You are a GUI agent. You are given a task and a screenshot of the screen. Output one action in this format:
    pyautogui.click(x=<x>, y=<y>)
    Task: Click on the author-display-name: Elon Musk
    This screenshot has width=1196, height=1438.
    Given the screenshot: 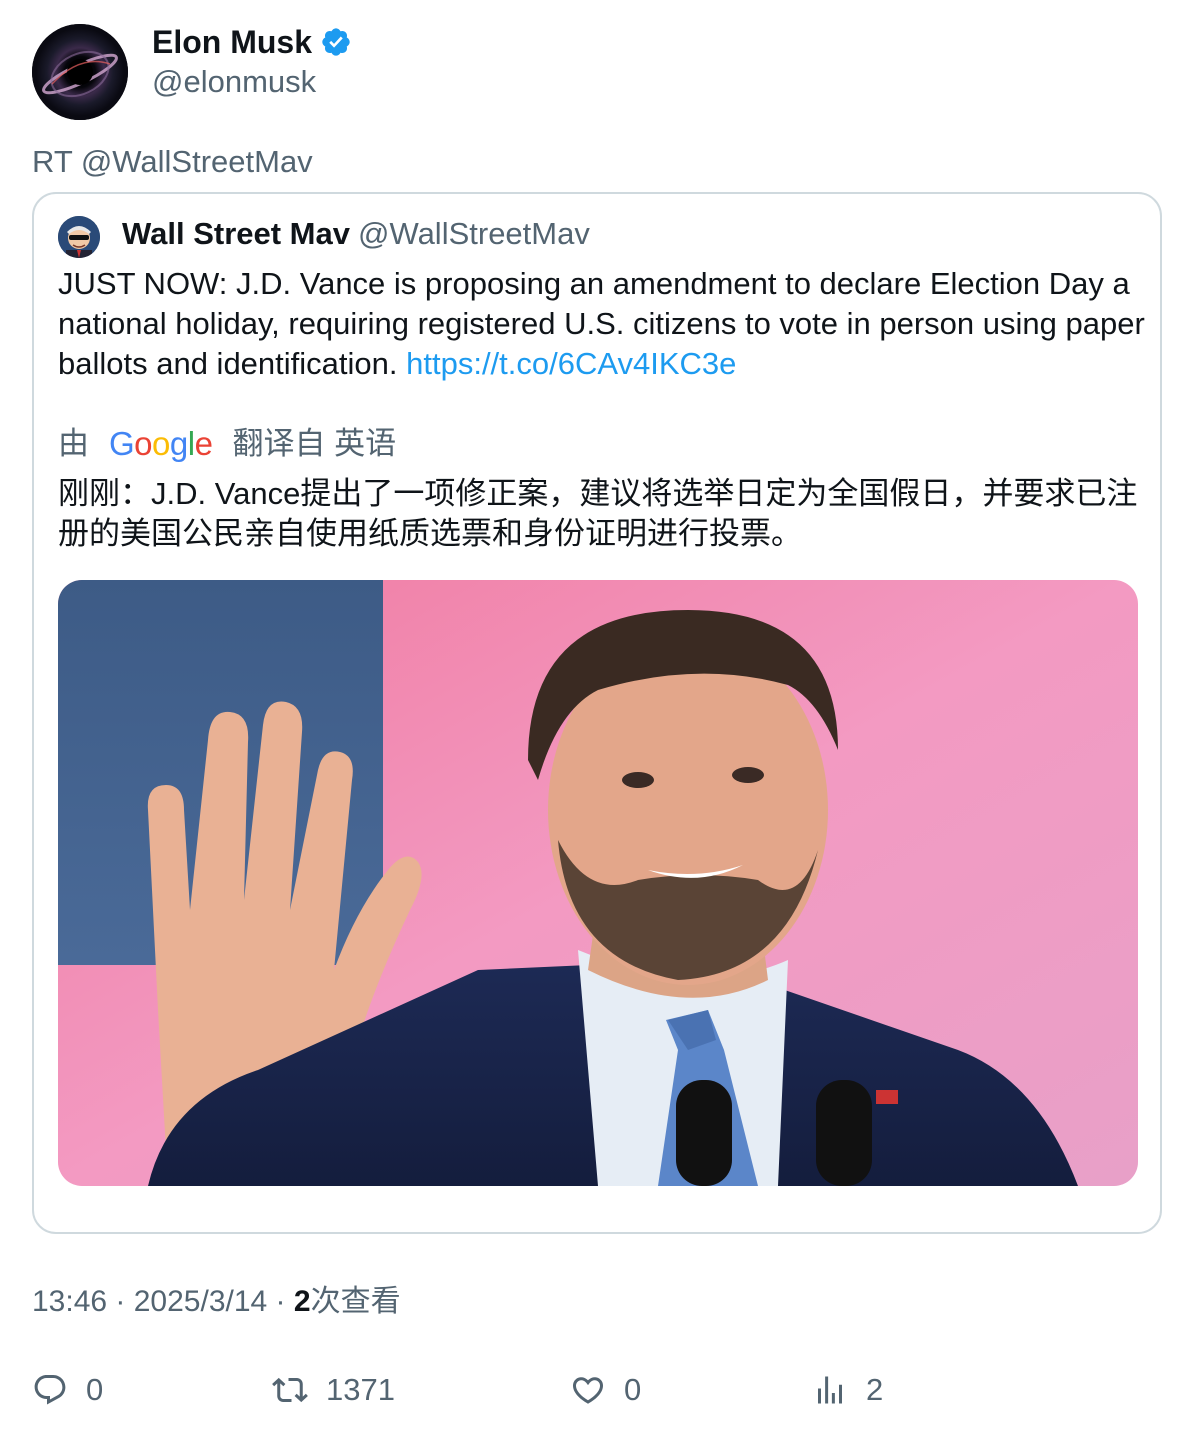 What is the action you would take?
    pyautogui.click(x=232, y=42)
    